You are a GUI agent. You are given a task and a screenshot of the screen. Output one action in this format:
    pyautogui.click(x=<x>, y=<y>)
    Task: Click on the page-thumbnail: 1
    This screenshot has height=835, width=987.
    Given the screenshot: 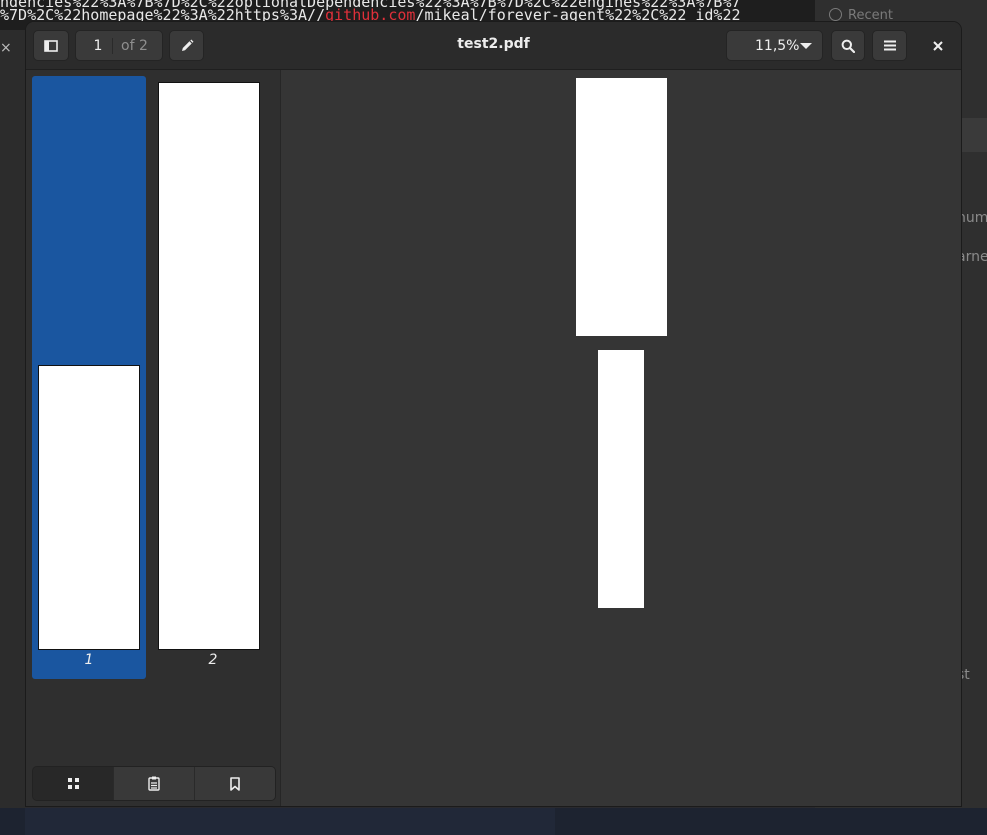 What is the action you would take?
    pyautogui.click(x=89, y=377)
    